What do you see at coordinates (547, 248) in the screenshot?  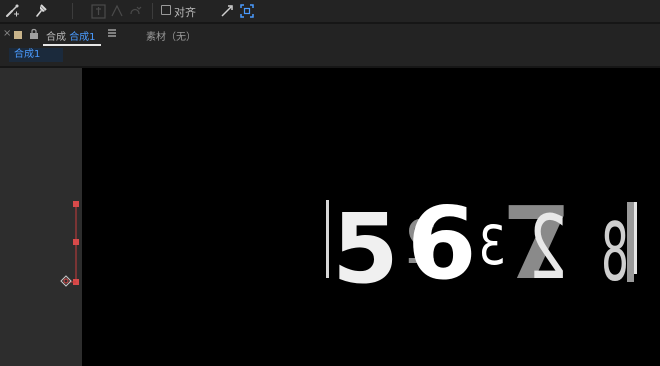 I see `canvas-digit: 2` at bounding box center [547, 248].